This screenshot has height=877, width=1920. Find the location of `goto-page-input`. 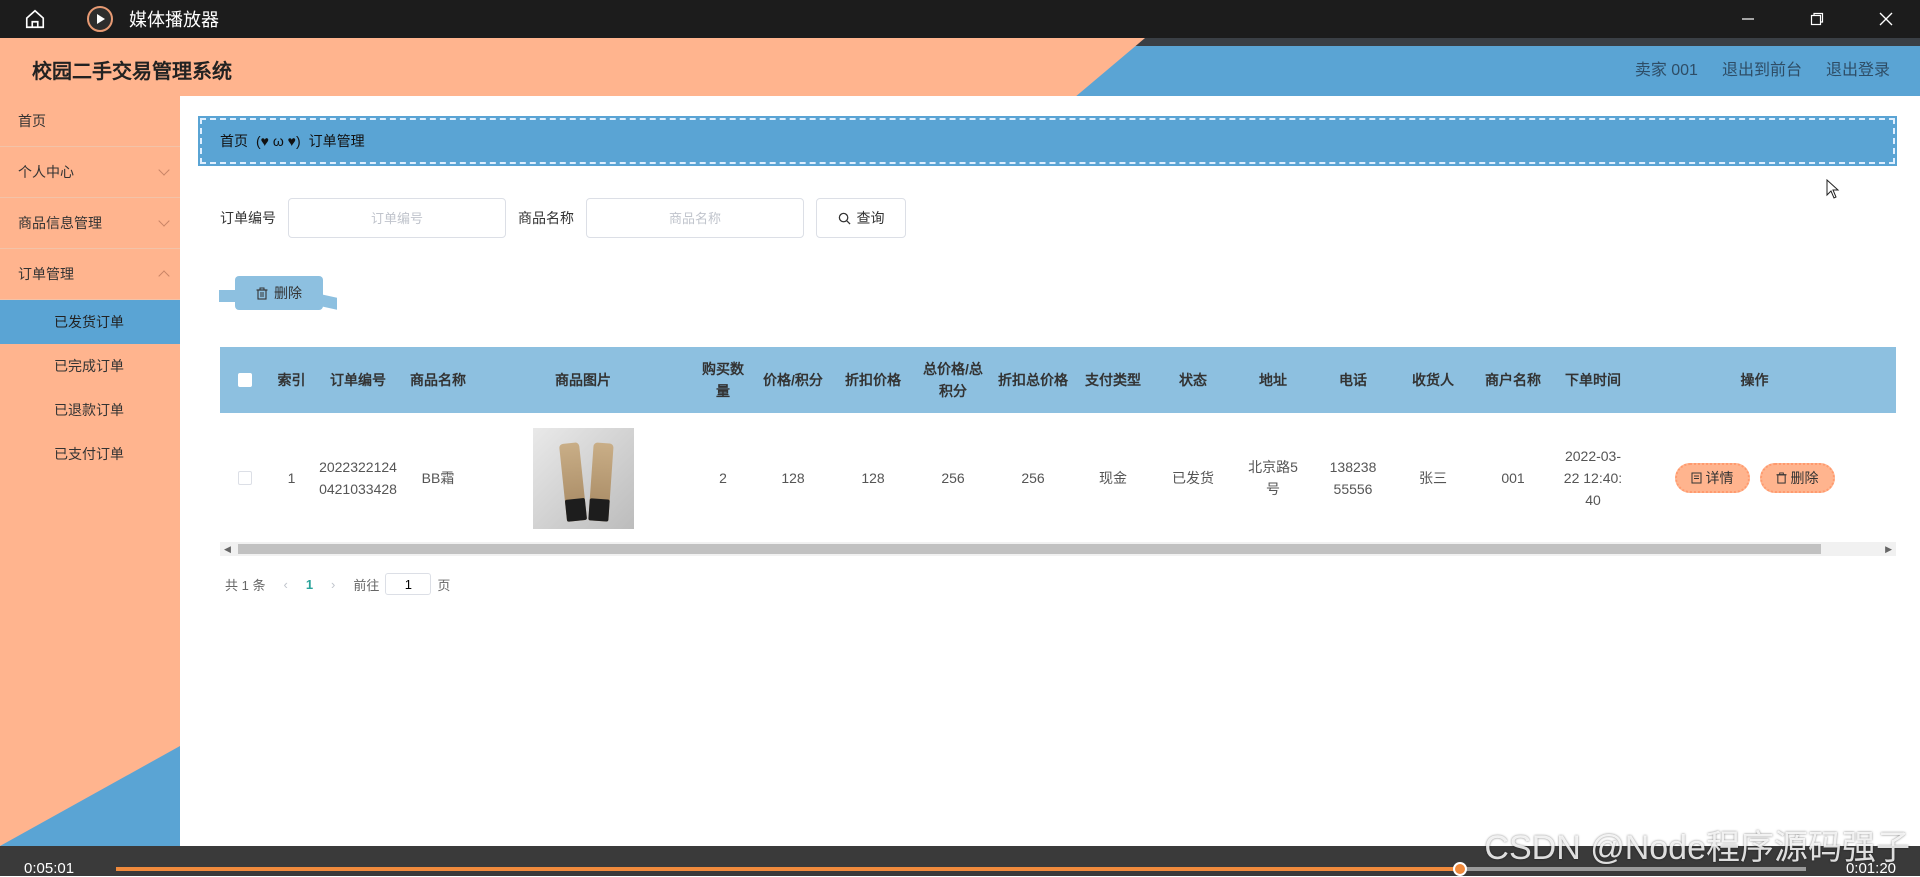

goto-page-input is located at coordinates (408, 584).